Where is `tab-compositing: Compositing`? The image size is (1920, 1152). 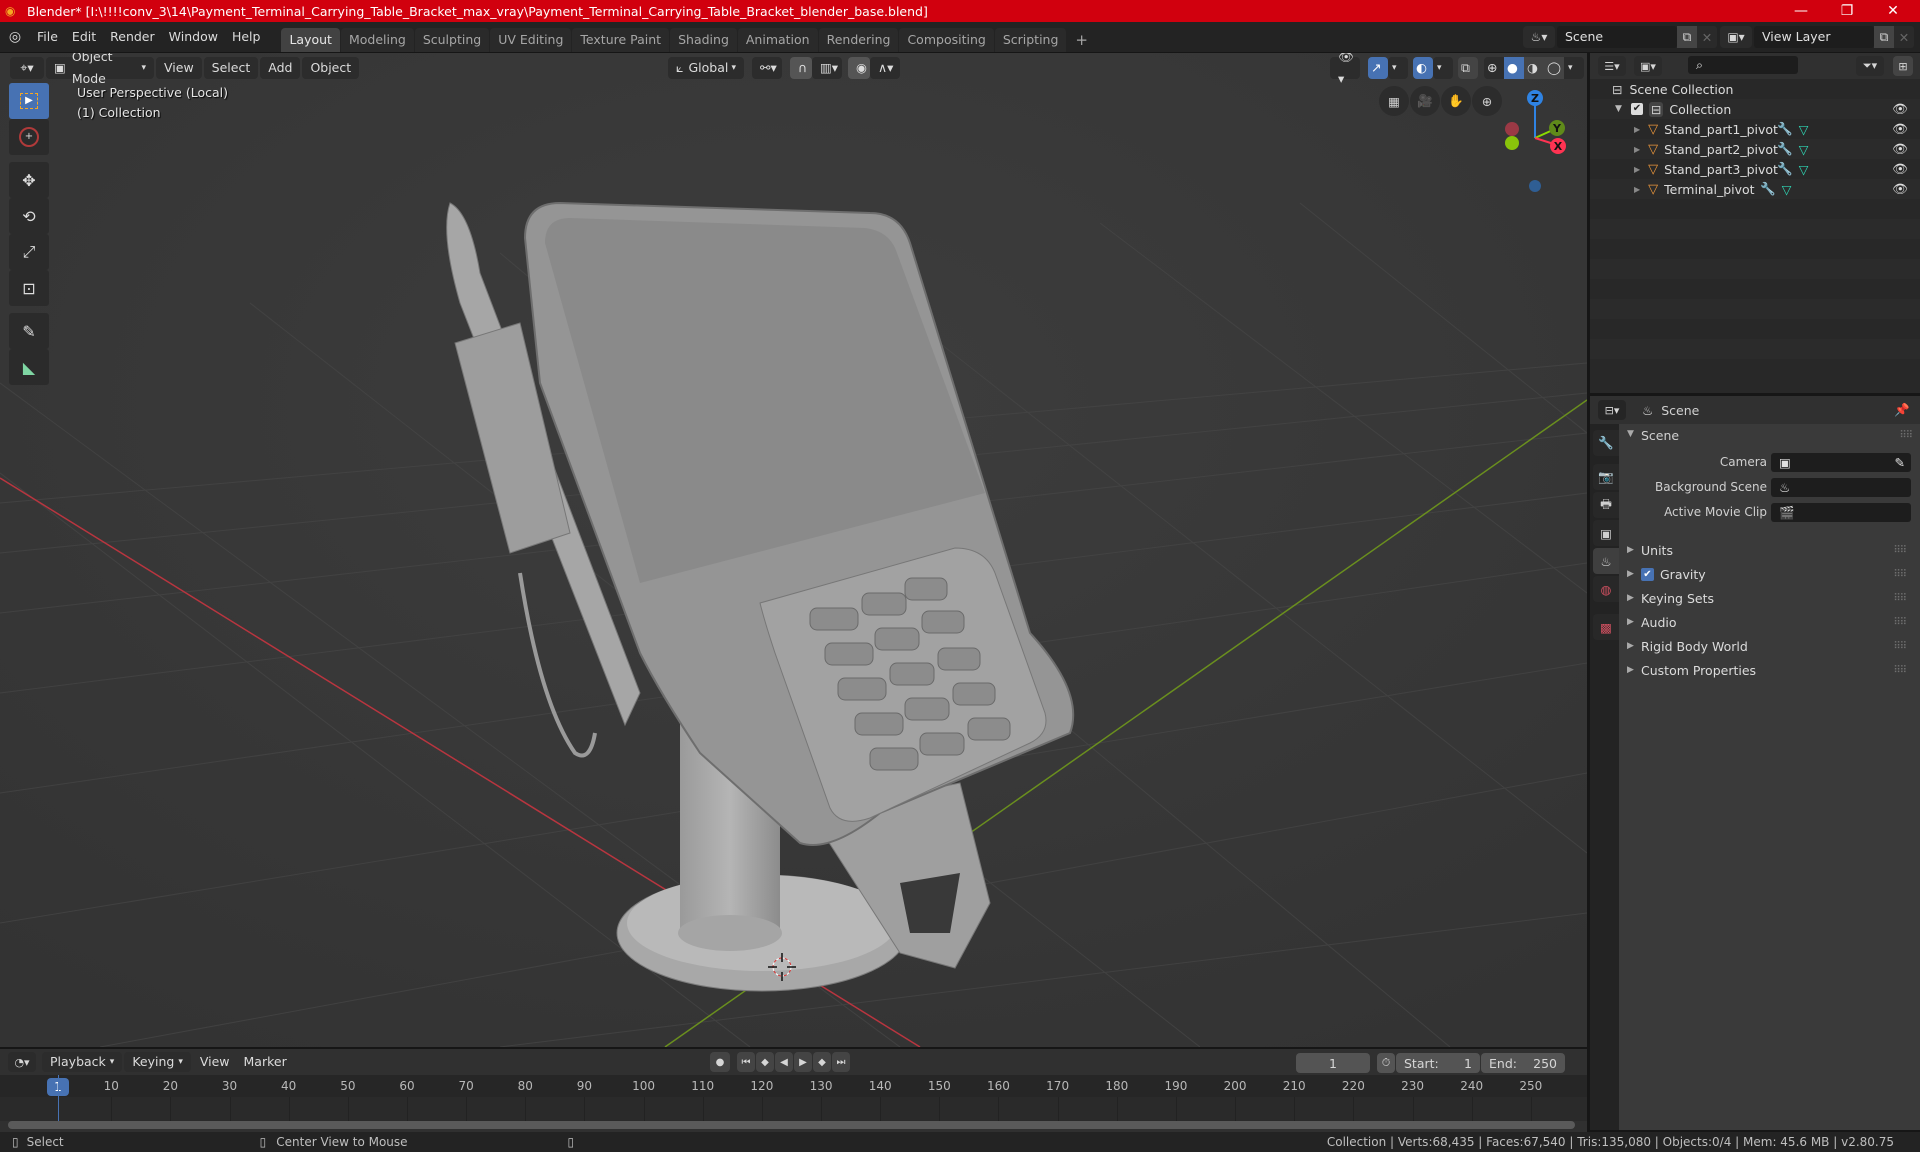
tab-compositing: Compositing is located at coordinates (946, 40).